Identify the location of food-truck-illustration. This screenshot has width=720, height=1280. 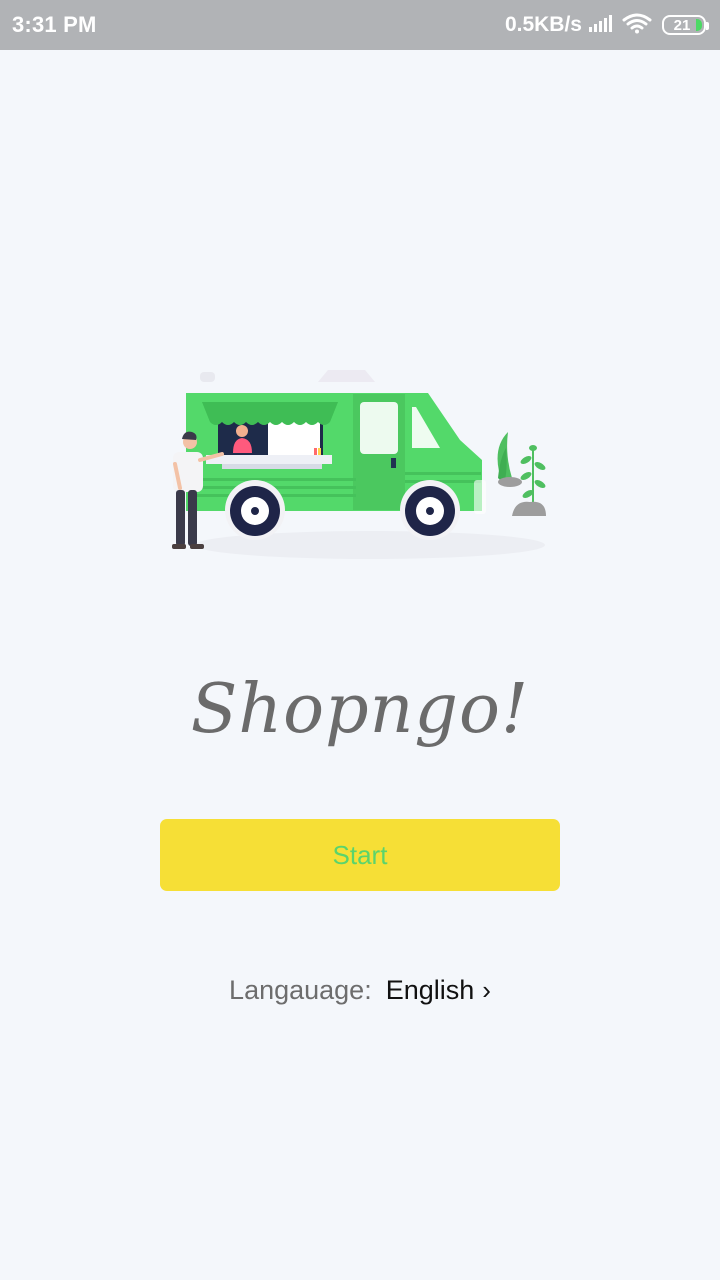
(360, 465).